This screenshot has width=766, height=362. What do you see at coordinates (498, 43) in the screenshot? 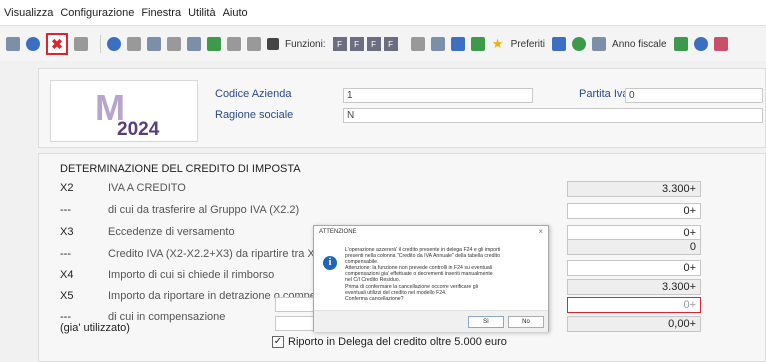
I see `star-icon: ★` at bounding box center [498, 43].